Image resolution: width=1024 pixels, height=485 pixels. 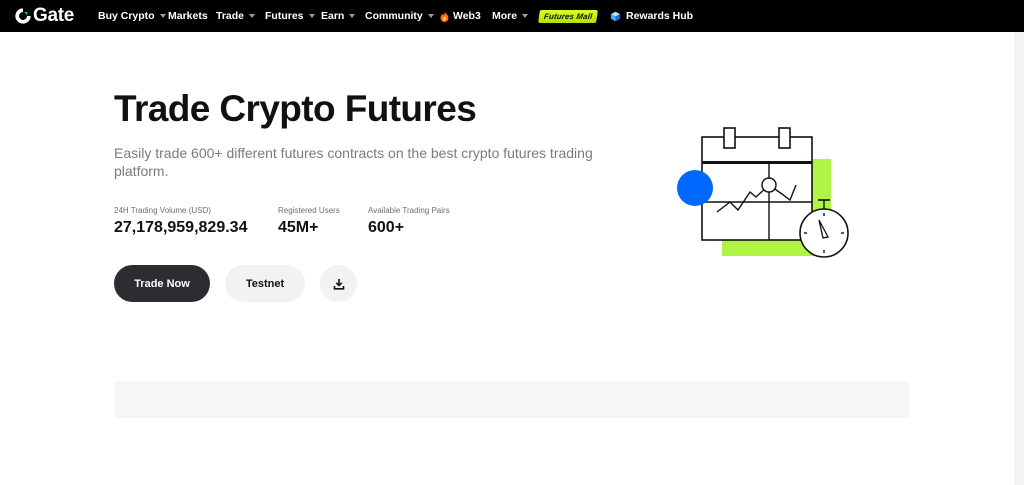 I want to click on nav-item-markets: Markets, so click(x=188, y=16).